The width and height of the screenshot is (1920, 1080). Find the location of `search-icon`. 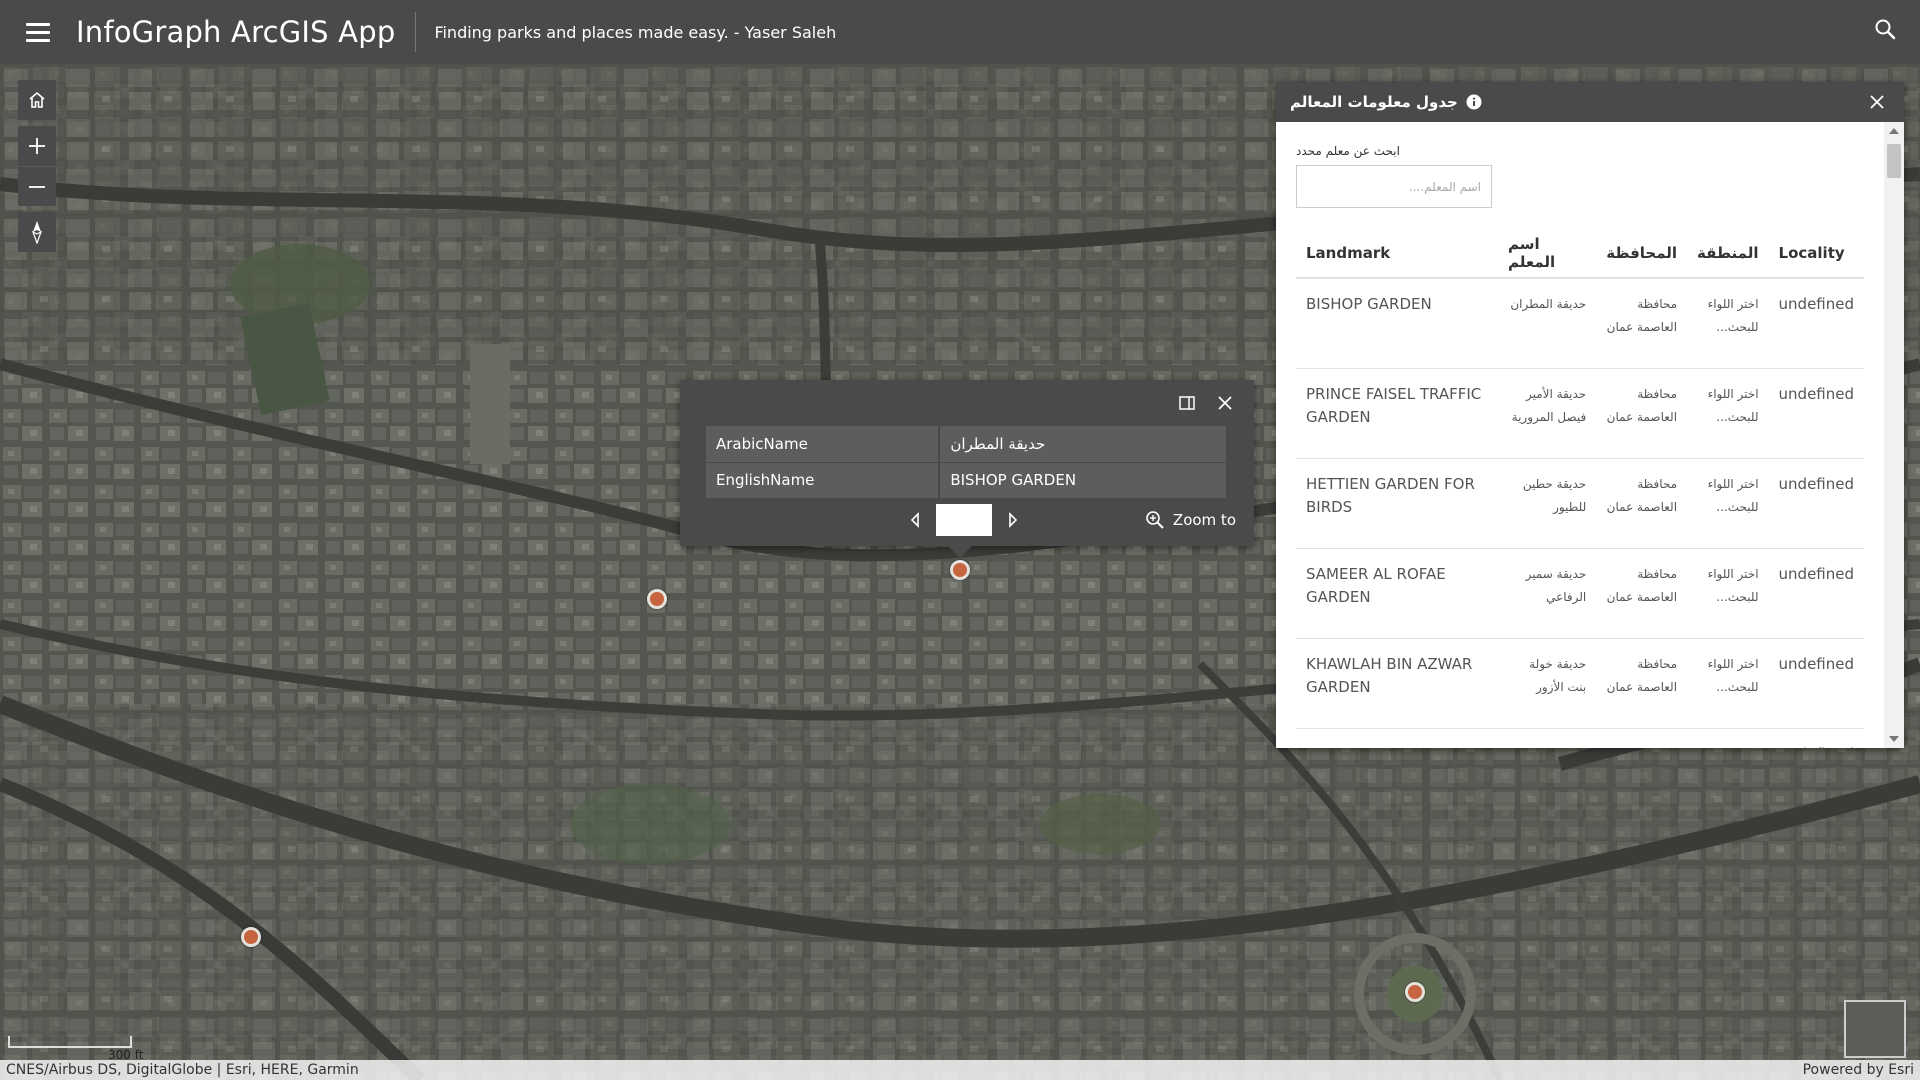

search-icon is located at coordinates (1885, 29).